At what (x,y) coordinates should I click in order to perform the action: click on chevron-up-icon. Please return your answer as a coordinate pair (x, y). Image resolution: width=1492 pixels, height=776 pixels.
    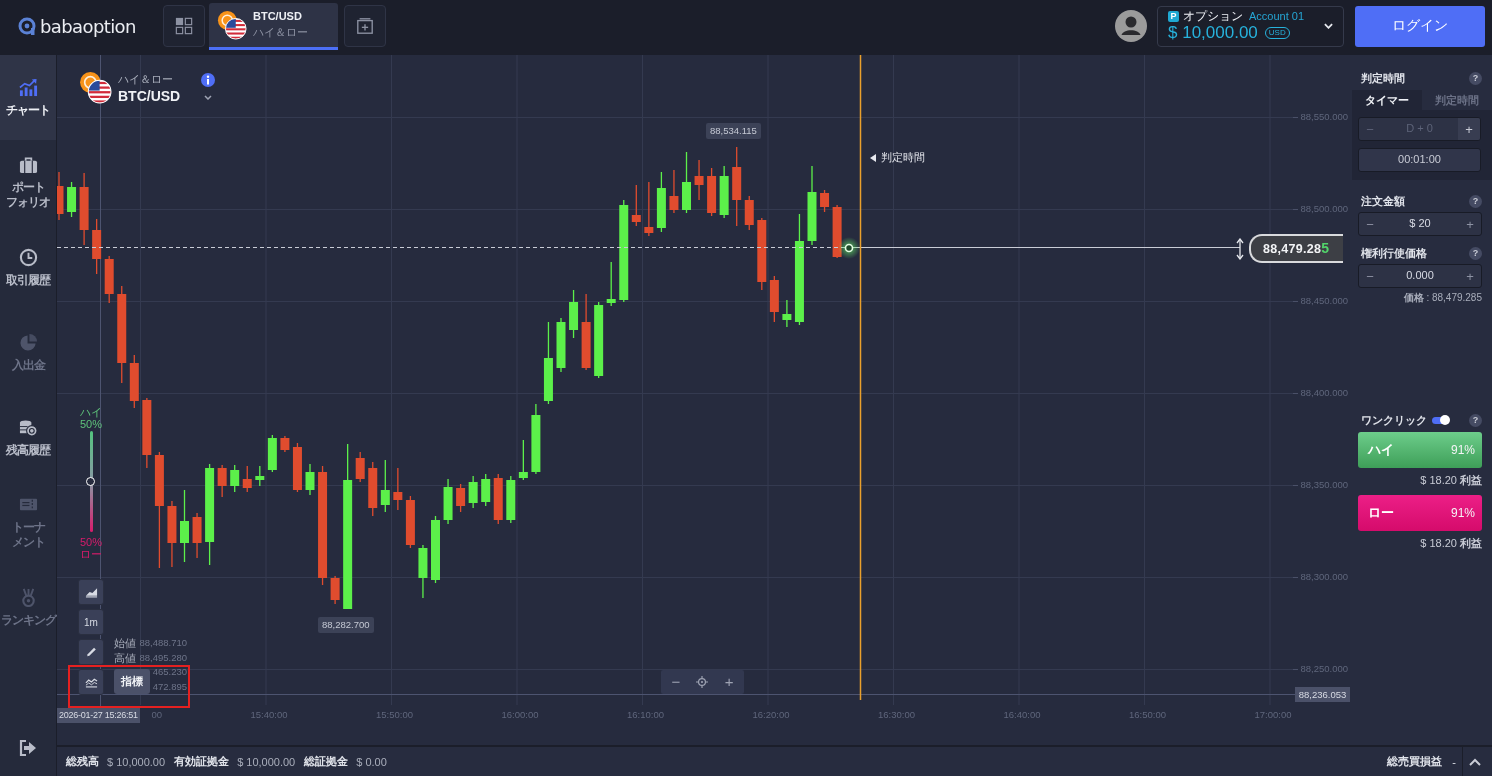
    Looking at the image, I should click on (1475, 761).